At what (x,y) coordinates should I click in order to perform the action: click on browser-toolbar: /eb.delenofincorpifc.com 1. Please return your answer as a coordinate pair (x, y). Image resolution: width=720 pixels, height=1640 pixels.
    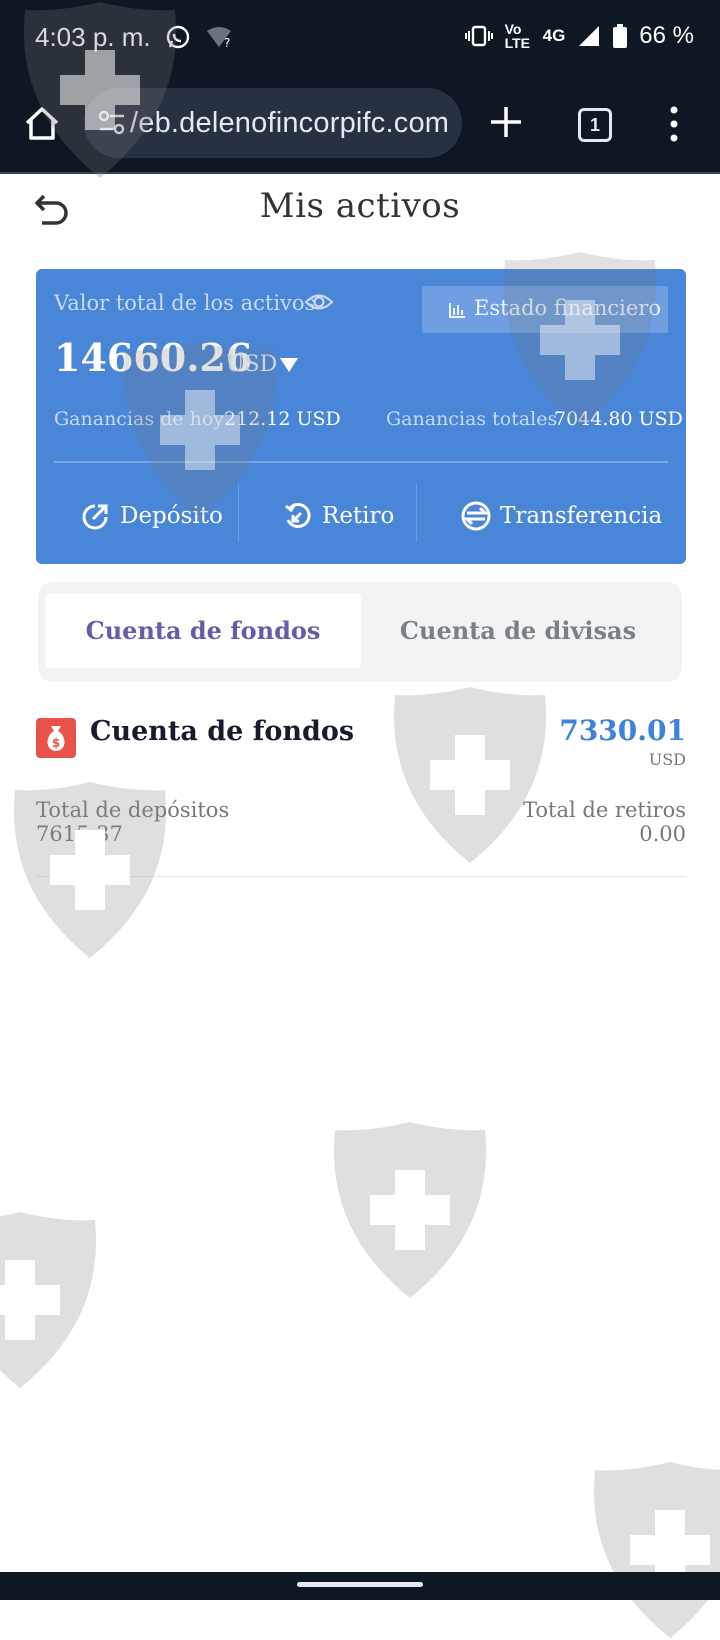
    Looking at the image, I should click on (360, 127).